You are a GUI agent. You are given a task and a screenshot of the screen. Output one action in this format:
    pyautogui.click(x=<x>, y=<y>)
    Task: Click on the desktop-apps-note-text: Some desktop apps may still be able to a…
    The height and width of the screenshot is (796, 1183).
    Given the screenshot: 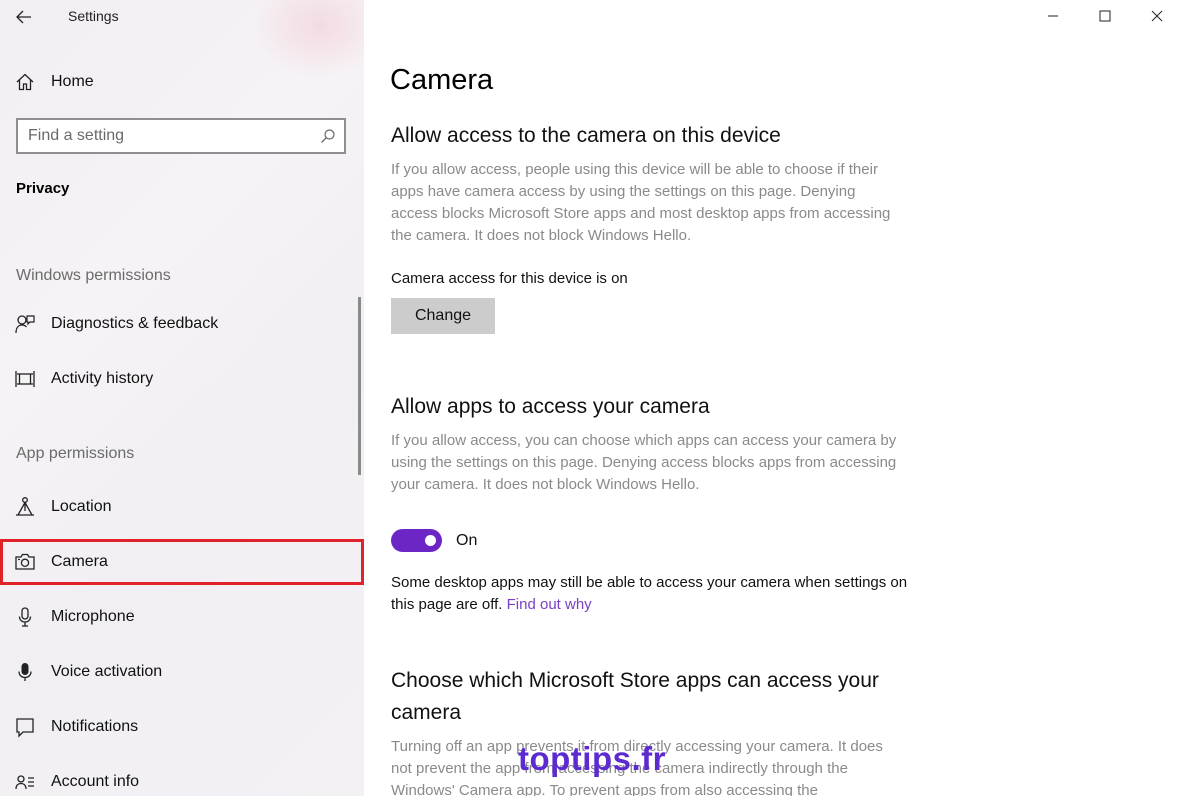 What is the action you would take?
    pyautogui.click(x=649, y=593)
    